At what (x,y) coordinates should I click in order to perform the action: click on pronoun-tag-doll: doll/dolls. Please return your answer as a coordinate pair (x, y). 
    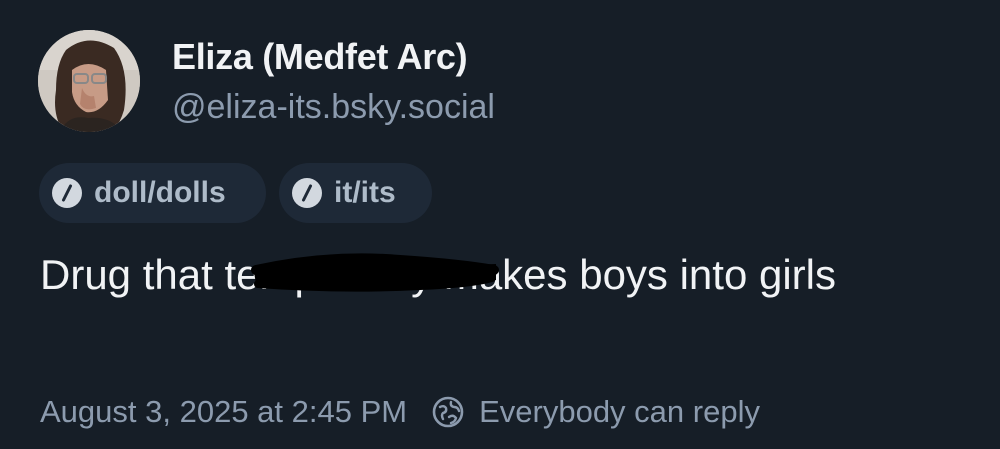
    Looking at the image, I should click on (152, 193).